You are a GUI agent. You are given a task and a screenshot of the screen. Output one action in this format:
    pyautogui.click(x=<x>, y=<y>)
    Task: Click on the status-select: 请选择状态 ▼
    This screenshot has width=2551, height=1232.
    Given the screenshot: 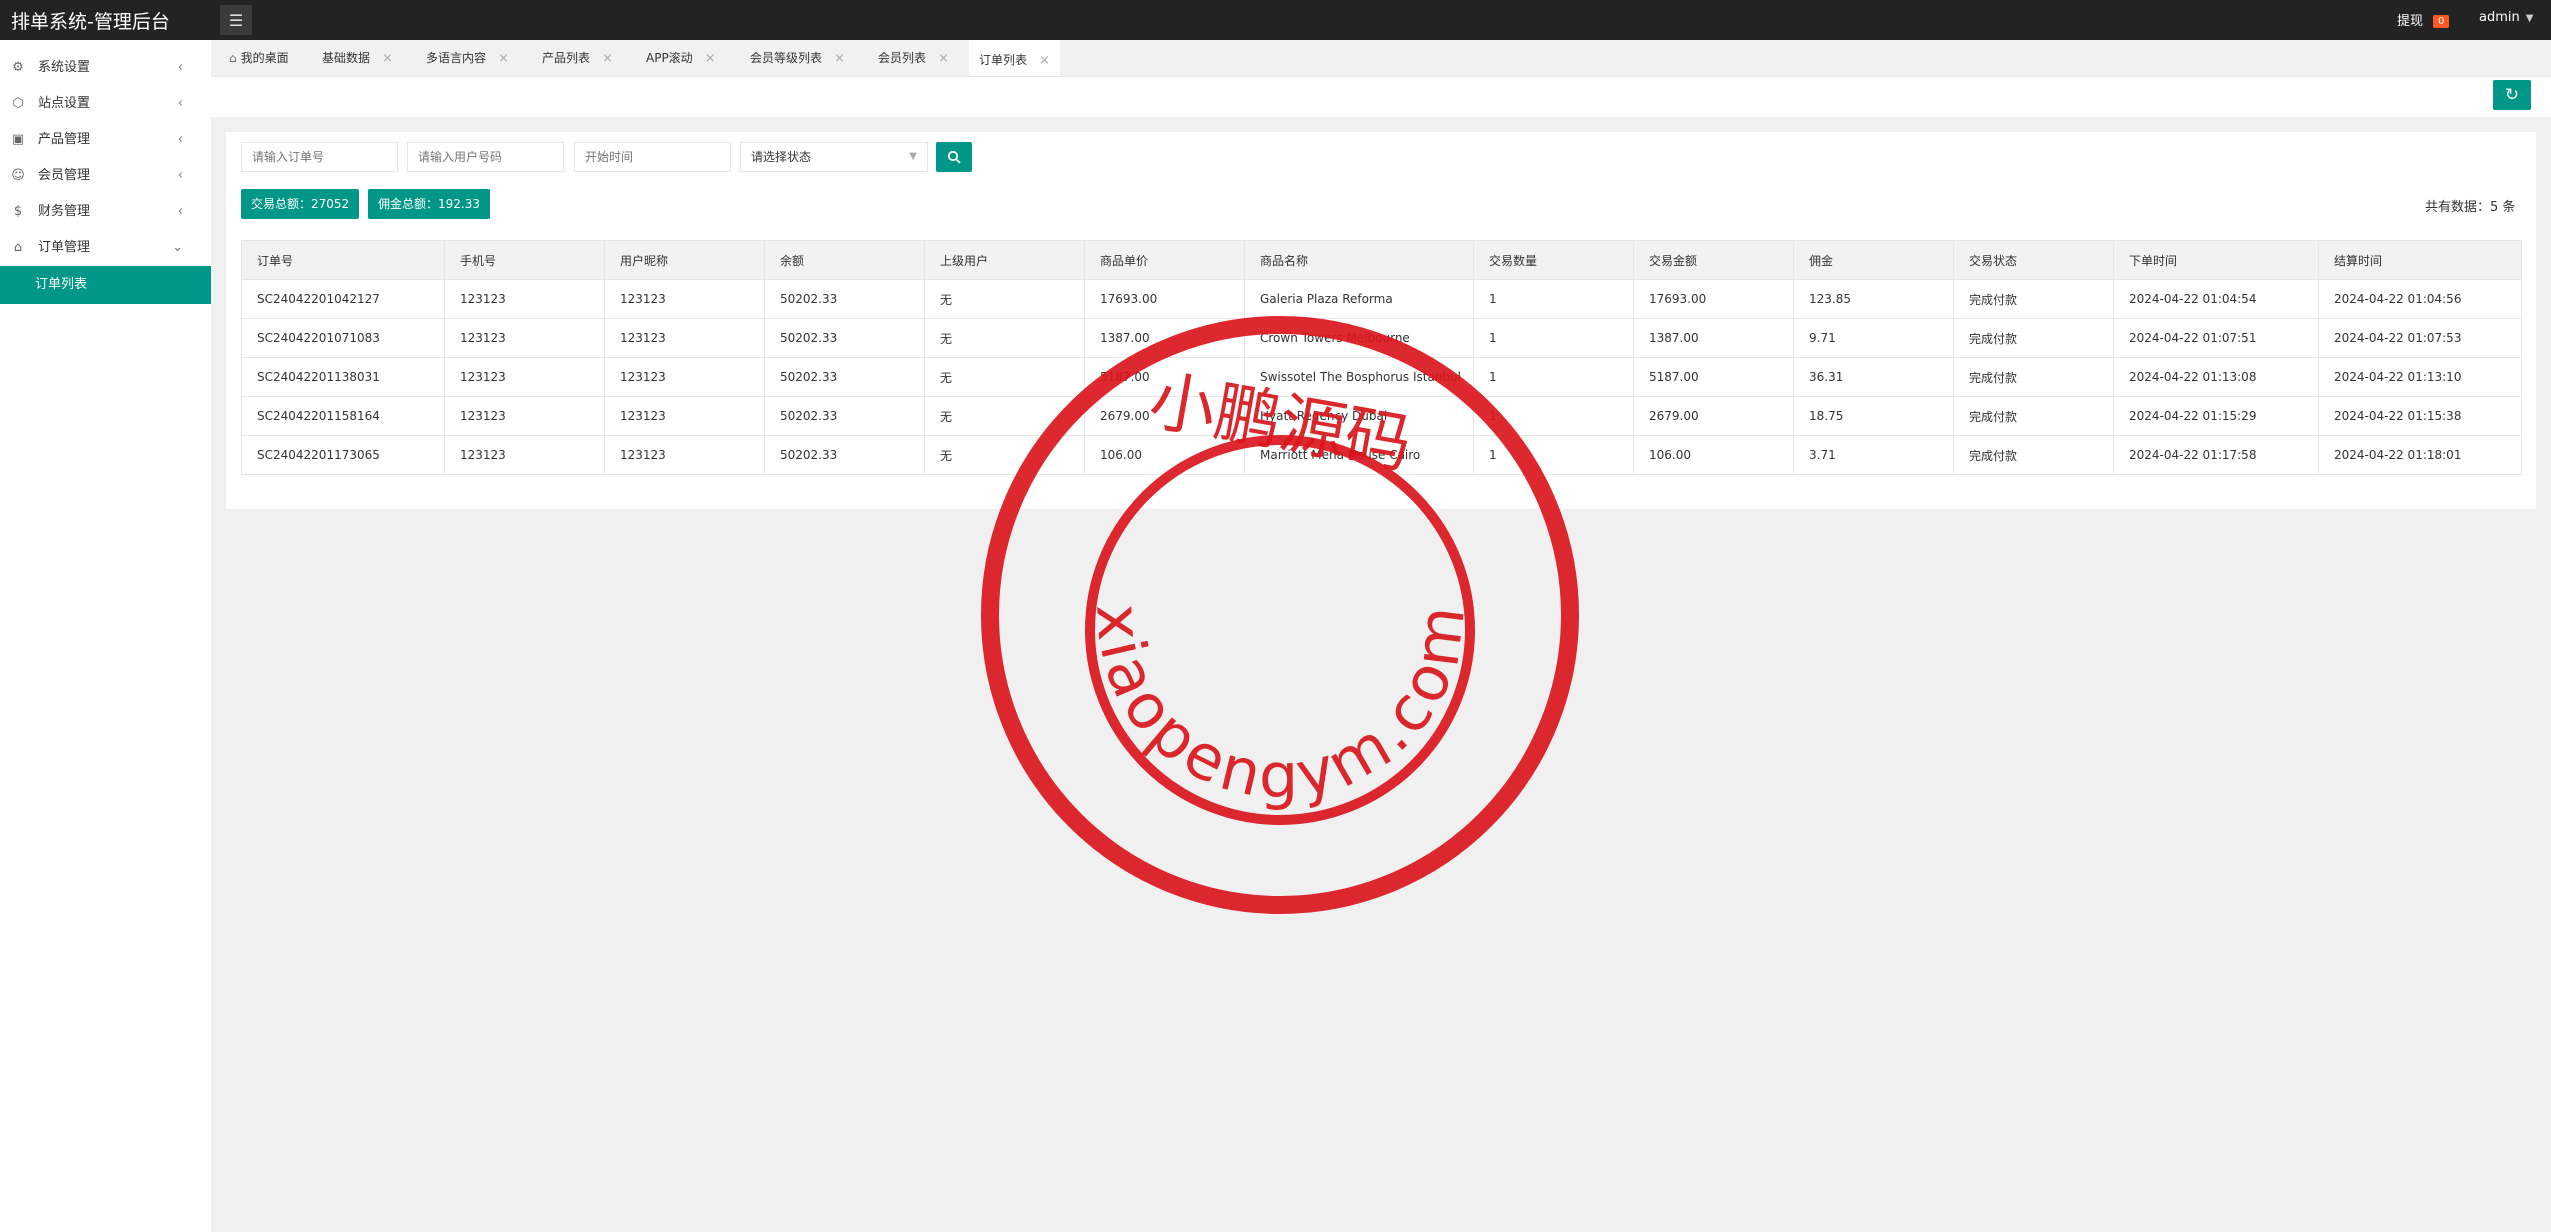 What is the action you would take?
    pyautogui.click(x=834, y=157)
    